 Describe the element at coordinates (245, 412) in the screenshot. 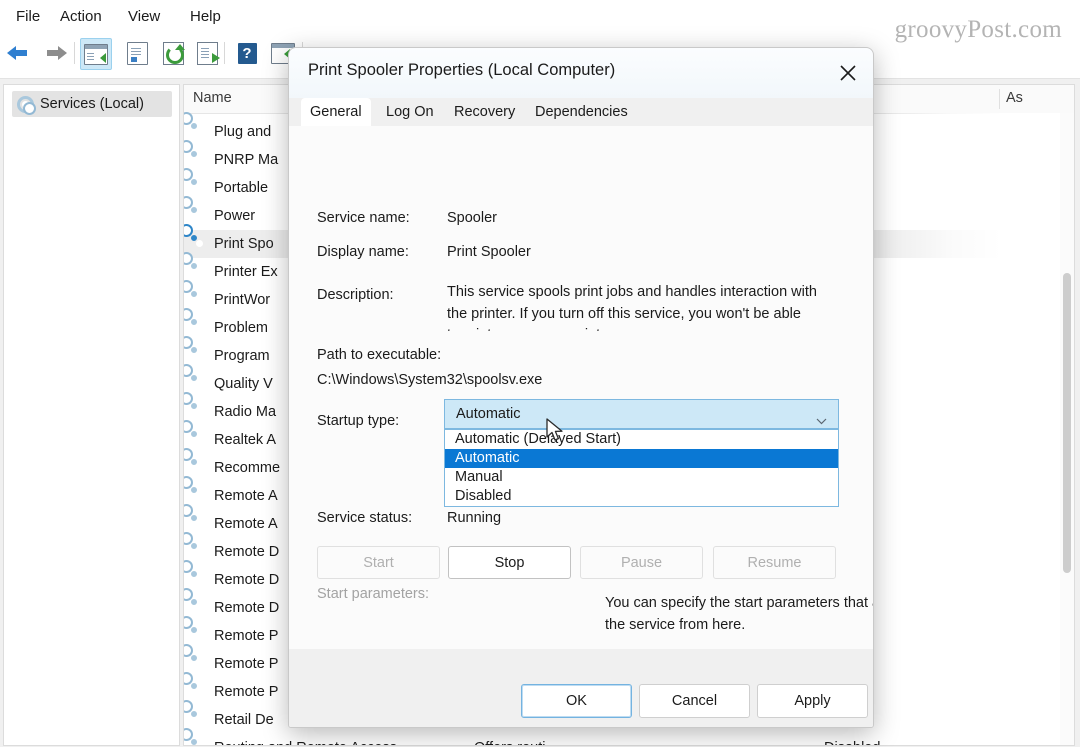

I see `cell-name: Radio Ma` at that location.